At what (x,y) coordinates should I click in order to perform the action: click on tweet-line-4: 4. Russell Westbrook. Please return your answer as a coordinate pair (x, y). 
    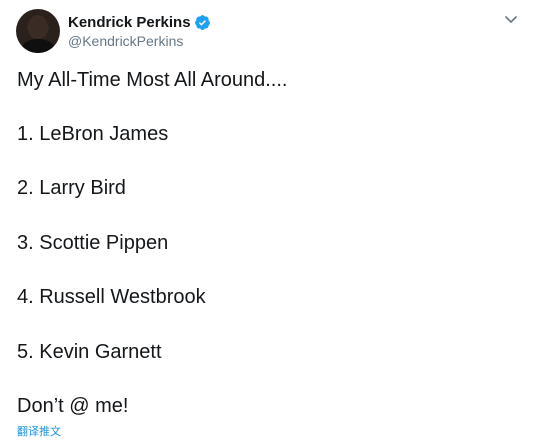
    Looking at the image, I should click on (111, 297).